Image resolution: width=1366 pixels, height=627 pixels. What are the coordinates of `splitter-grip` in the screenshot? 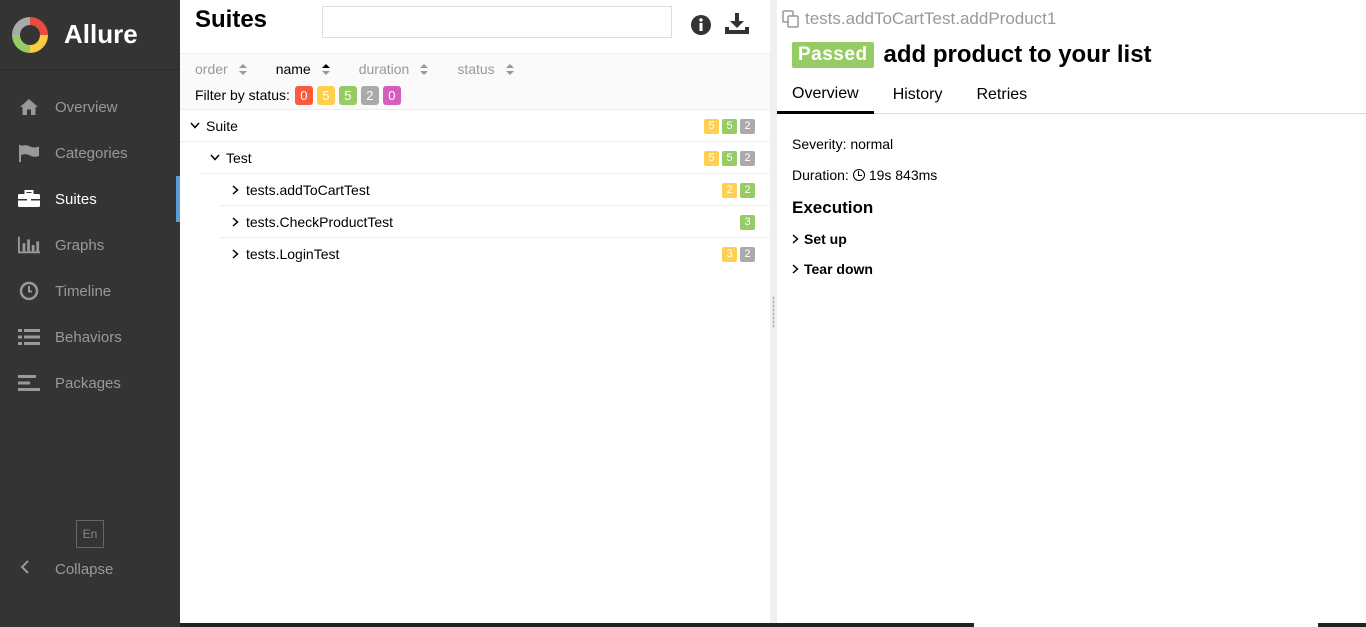 It's located at (773, 312).